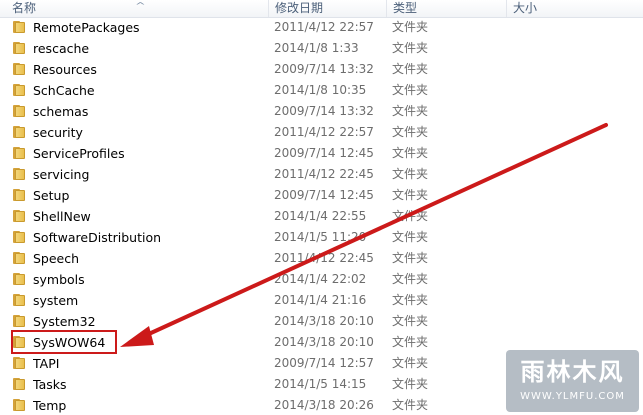  Describe the element at coordinates (405, 8) in the screenshot. I see `column-header-type-label: 类型` at that location.